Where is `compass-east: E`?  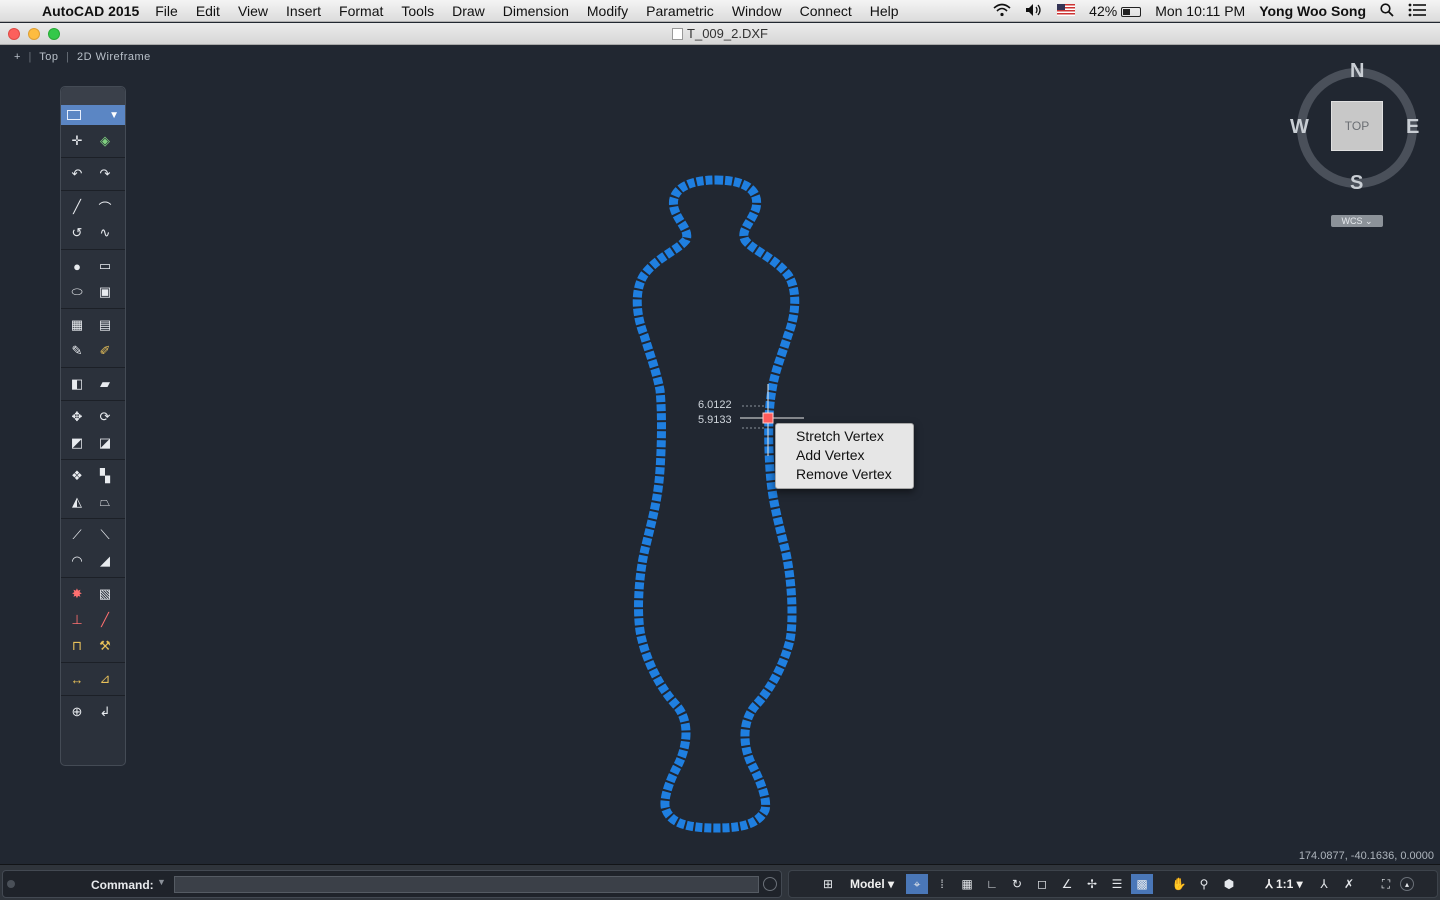
compass-east: E is located at coordinates (1412, 127).